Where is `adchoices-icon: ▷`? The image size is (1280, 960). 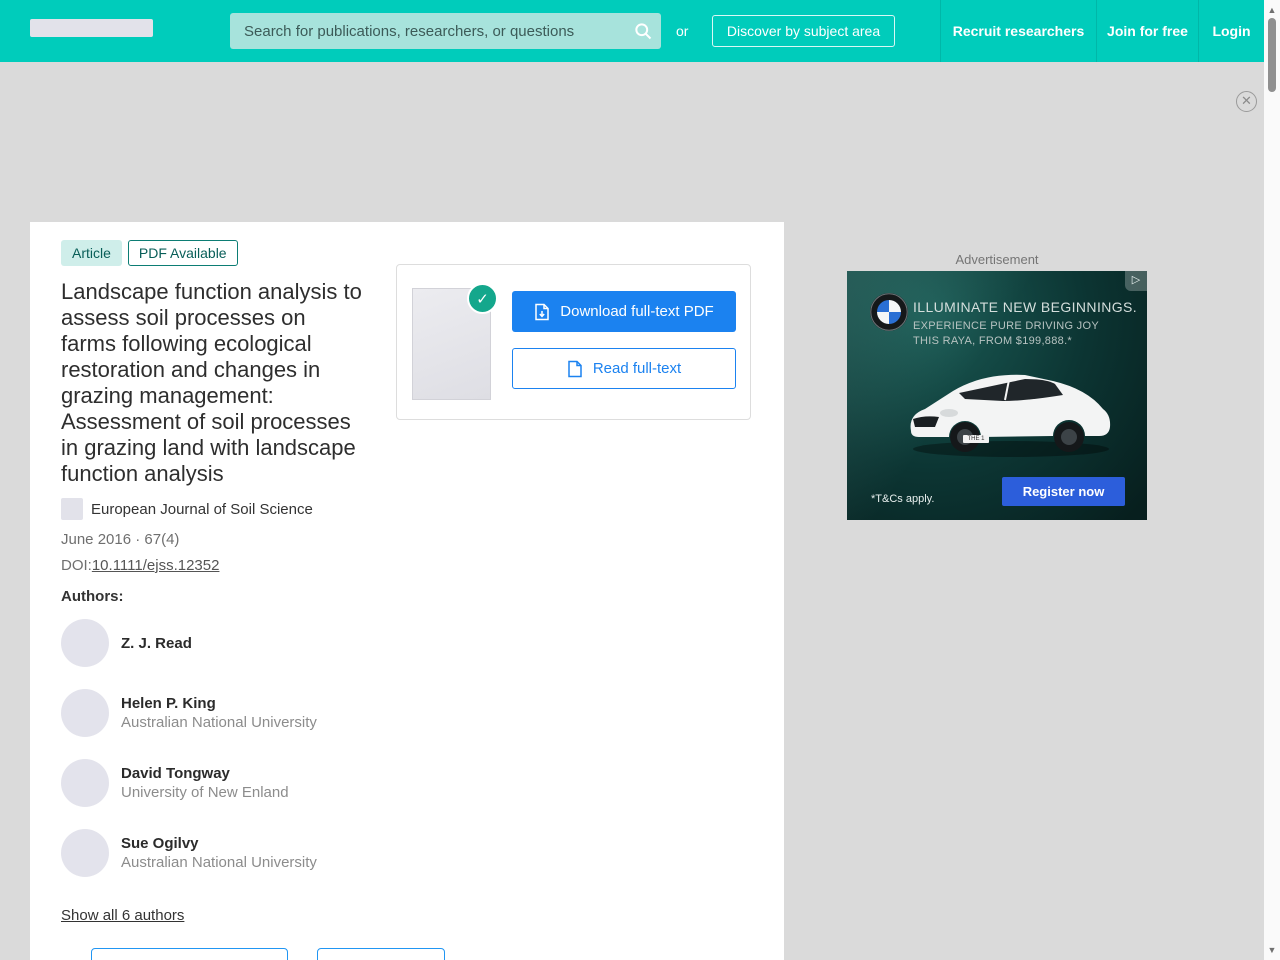
adchoices-icon: ▷ is located at coordinates (1136, 281).